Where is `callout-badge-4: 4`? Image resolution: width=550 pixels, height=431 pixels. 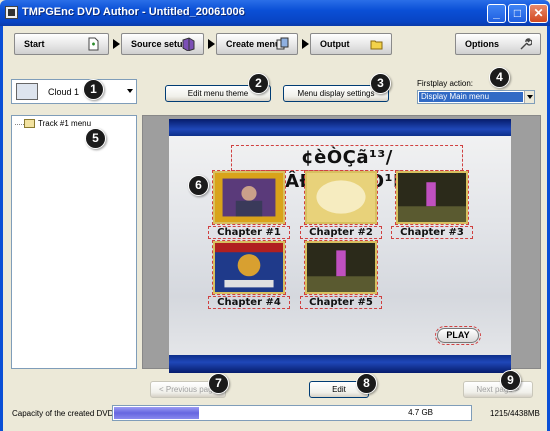
callout-badge-4: 4 is located at coordinates (499, 77).